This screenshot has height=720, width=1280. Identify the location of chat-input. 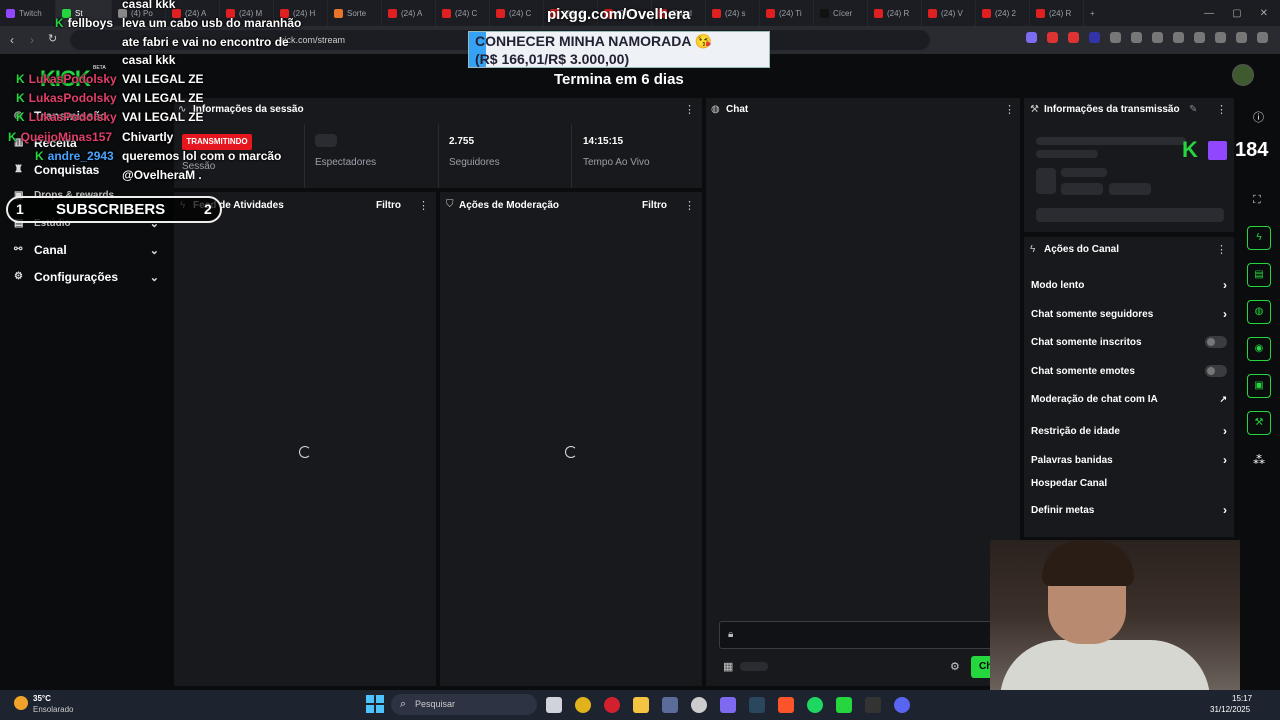
(863, 635).